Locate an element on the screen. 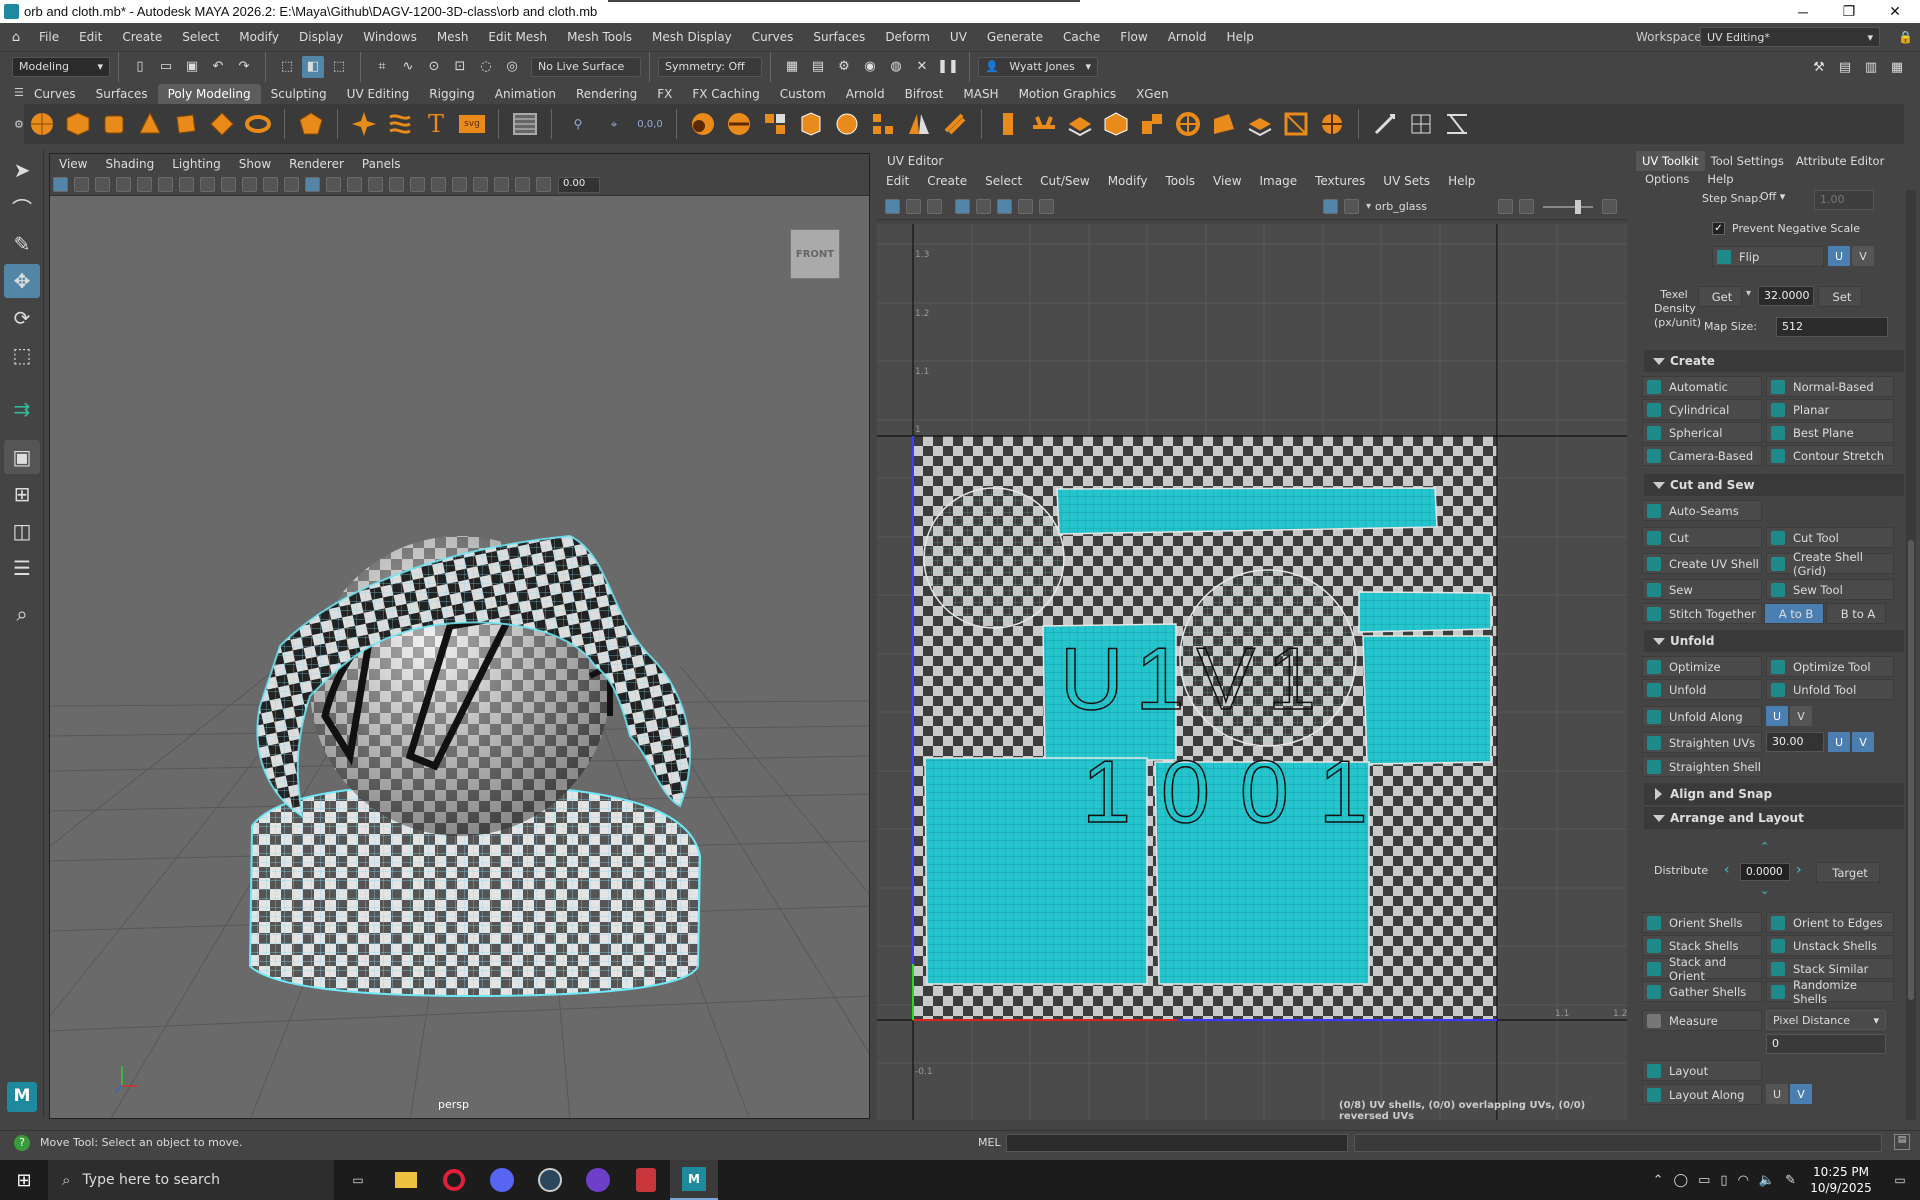  flip-button: Flip is located at coordinates (1768, 256).